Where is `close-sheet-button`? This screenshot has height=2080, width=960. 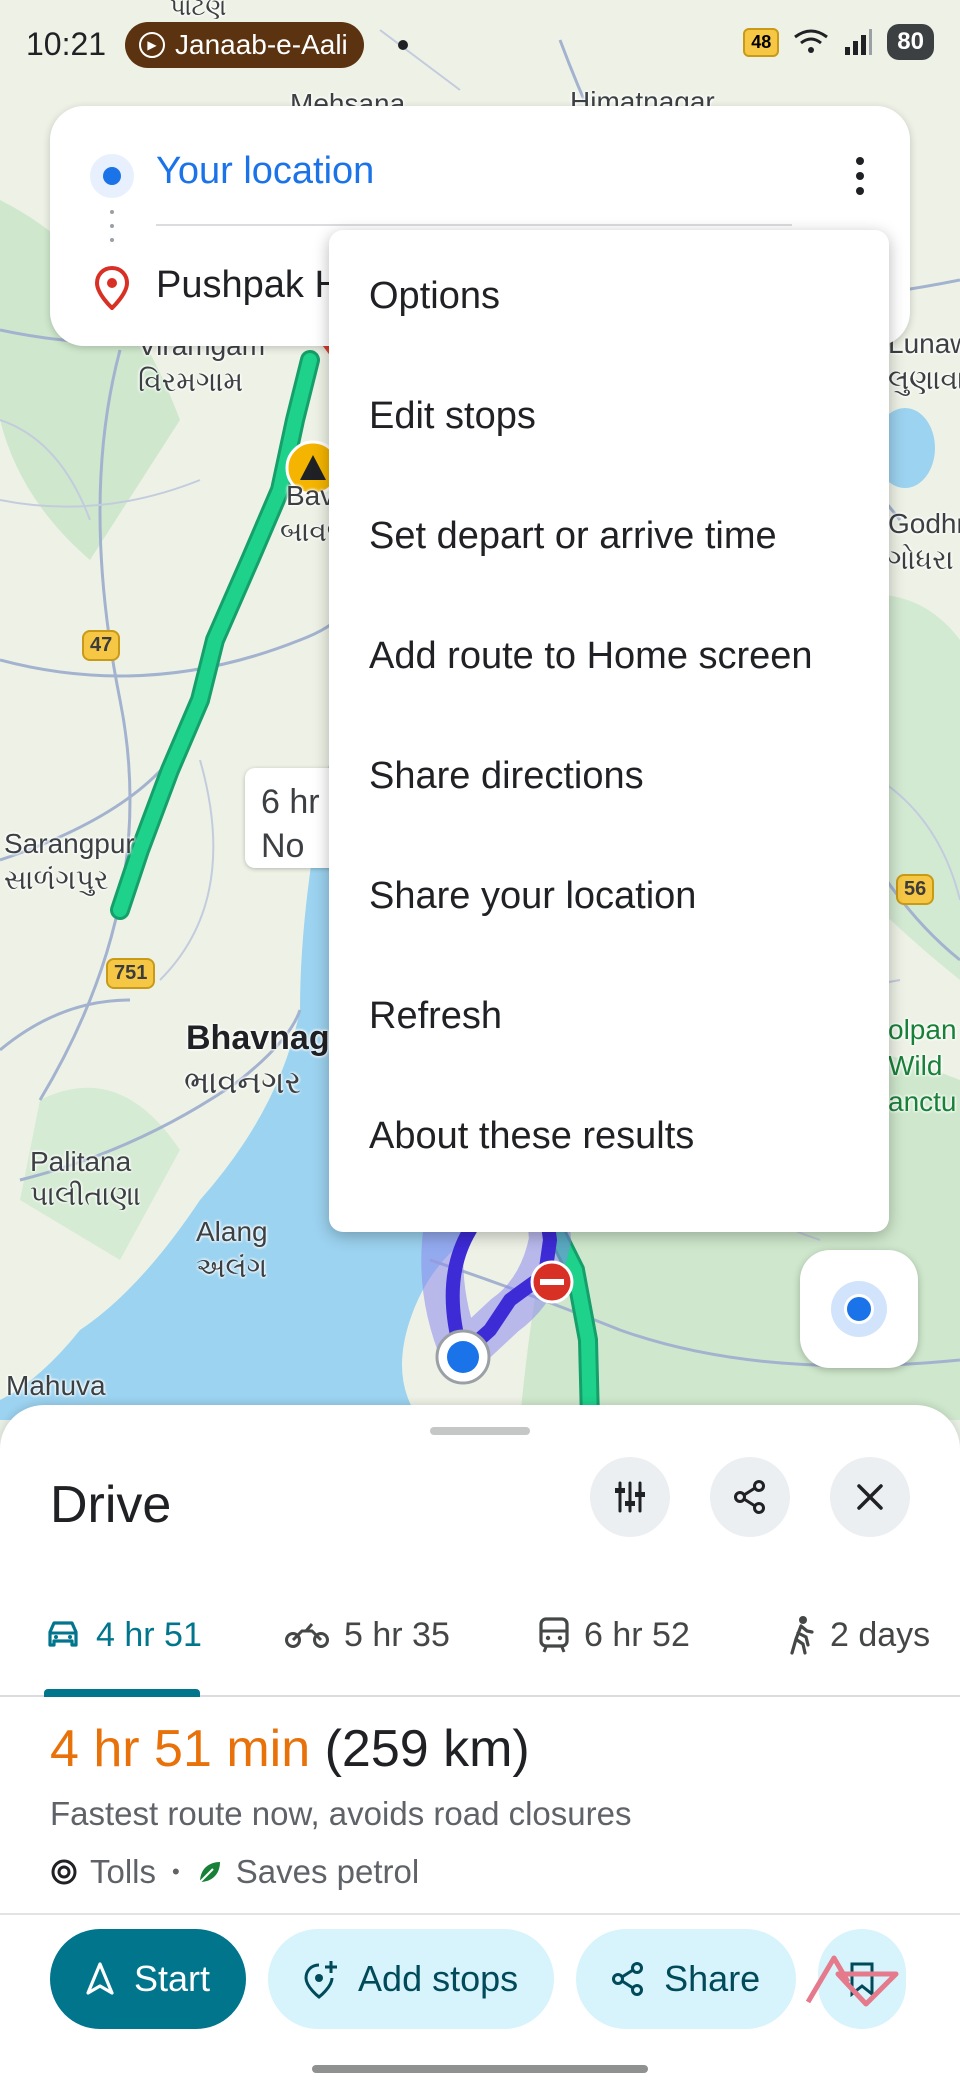 close-sheet-button is located at coordinates (870, 1497).